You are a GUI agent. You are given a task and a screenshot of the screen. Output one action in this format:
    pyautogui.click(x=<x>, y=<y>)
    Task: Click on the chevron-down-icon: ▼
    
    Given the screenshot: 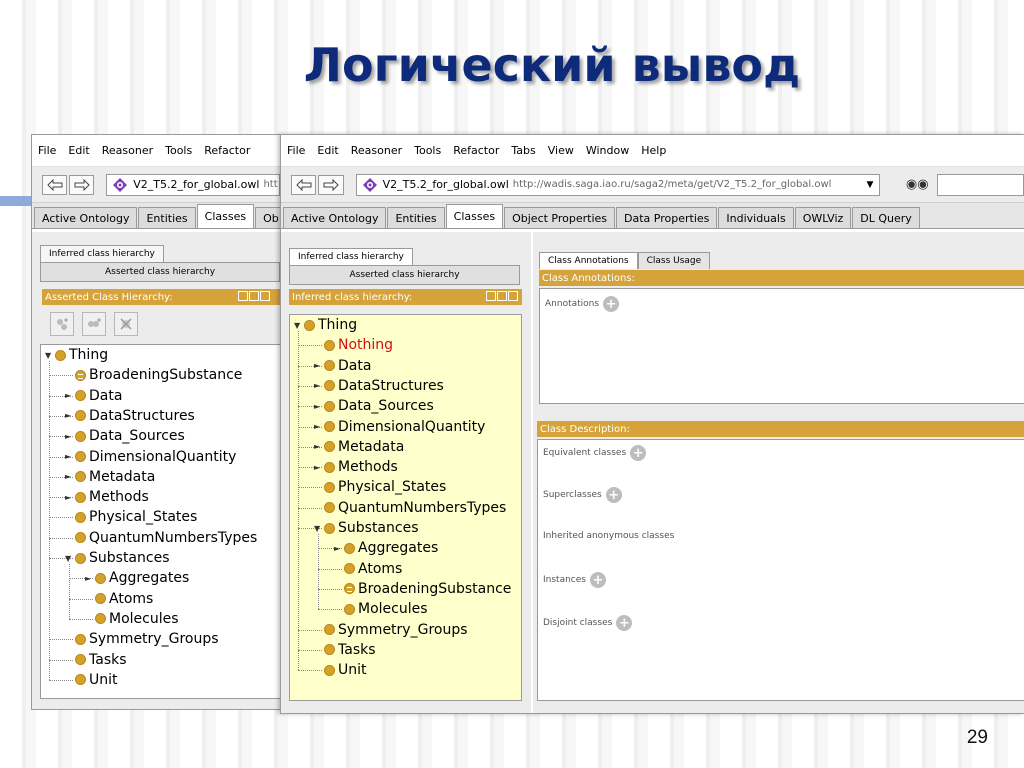 What is the action you would take?
    pyautogui.click(x=870, y=185)
    